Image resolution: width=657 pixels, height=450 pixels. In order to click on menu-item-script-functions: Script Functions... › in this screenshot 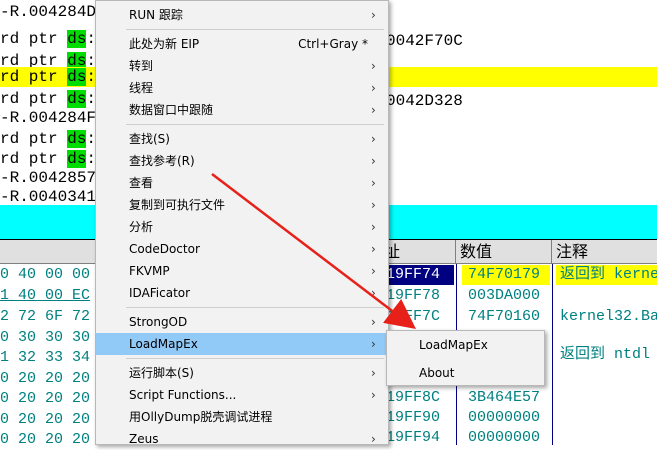, I will do `click(242, 395)`.